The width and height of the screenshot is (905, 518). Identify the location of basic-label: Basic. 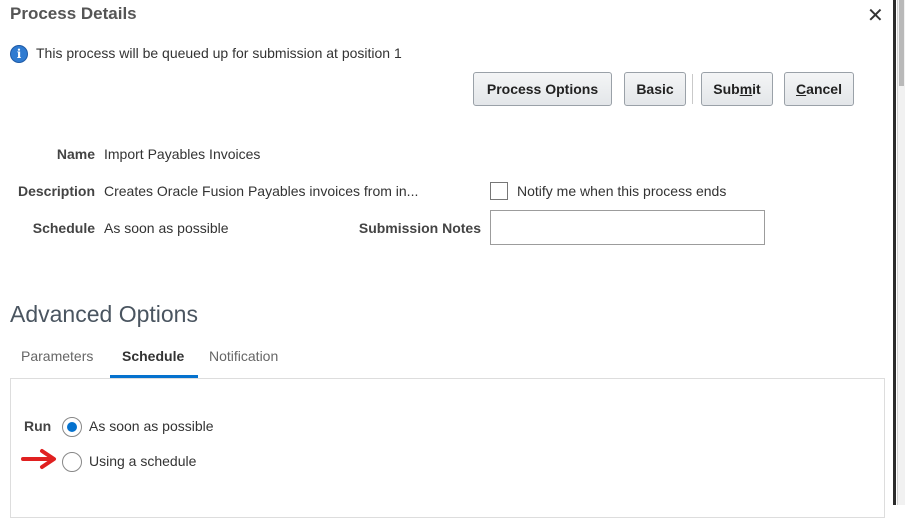
(655, 89).